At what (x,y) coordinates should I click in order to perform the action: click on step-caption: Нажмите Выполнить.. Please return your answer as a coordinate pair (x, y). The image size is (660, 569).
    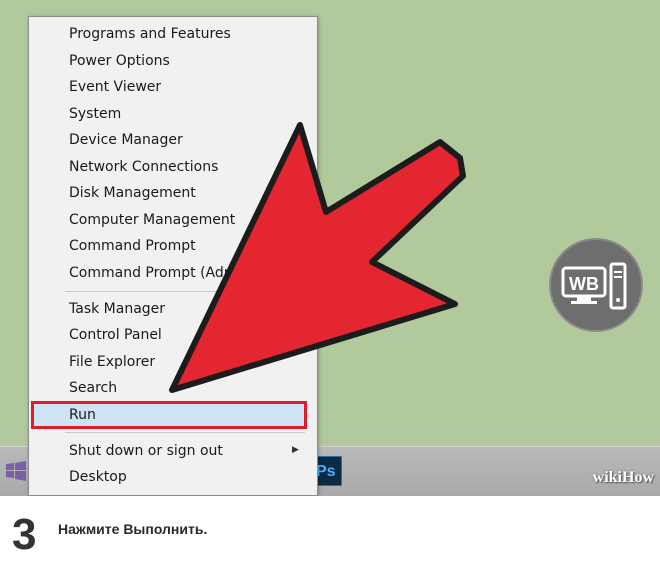
    Looking at the image, I should click on (133, 529).